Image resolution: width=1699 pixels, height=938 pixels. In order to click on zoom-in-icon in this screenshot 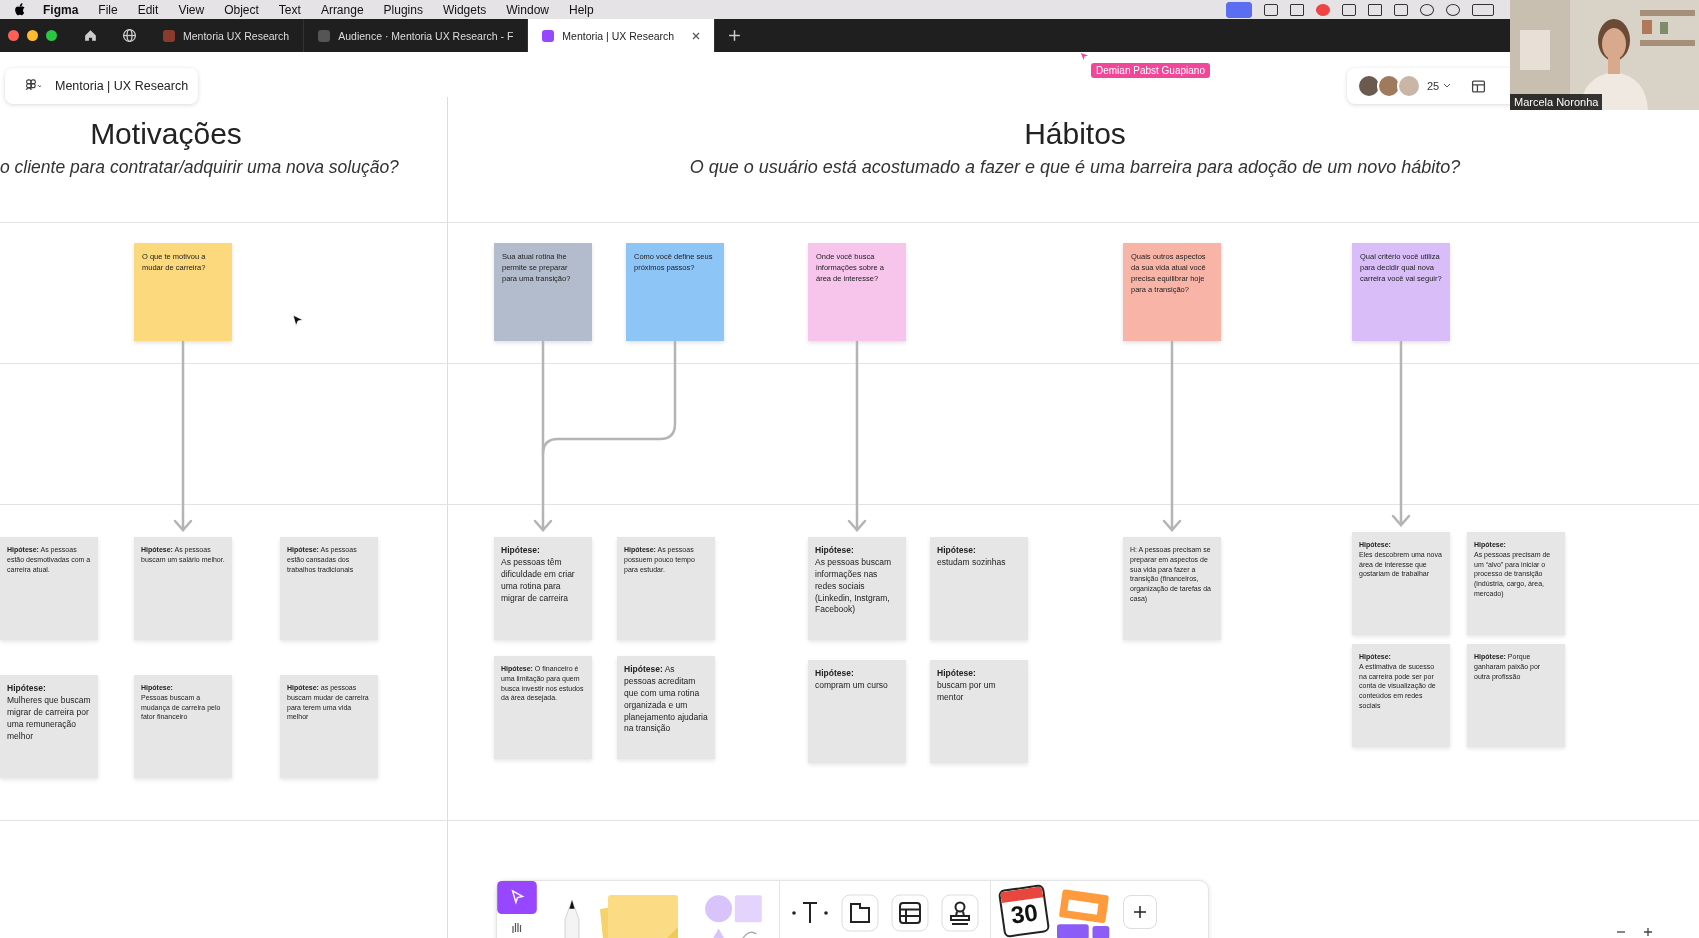, I will do `click(1648, 932)`.